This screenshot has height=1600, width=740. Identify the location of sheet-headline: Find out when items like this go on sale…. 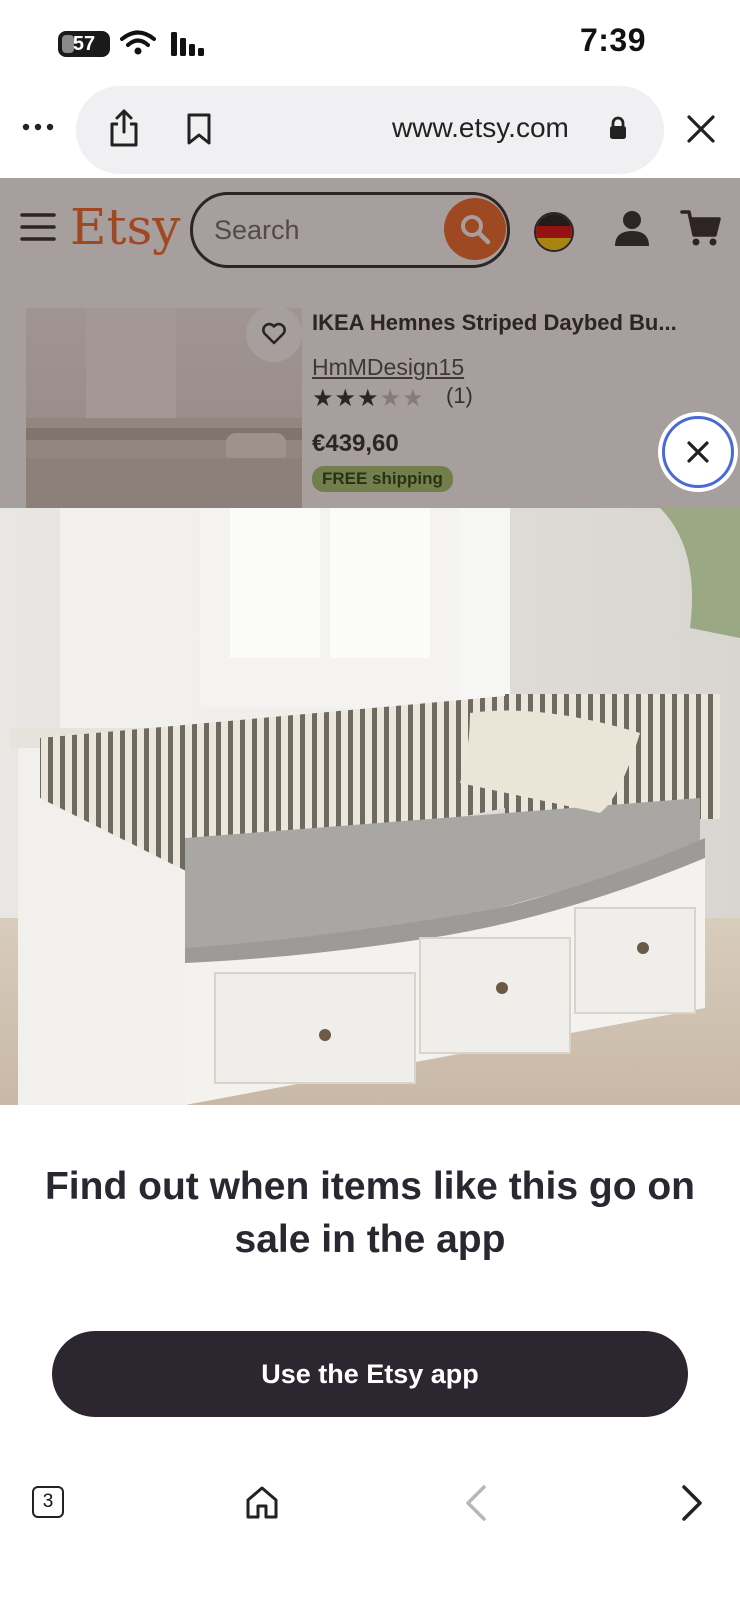
(369, 1213).